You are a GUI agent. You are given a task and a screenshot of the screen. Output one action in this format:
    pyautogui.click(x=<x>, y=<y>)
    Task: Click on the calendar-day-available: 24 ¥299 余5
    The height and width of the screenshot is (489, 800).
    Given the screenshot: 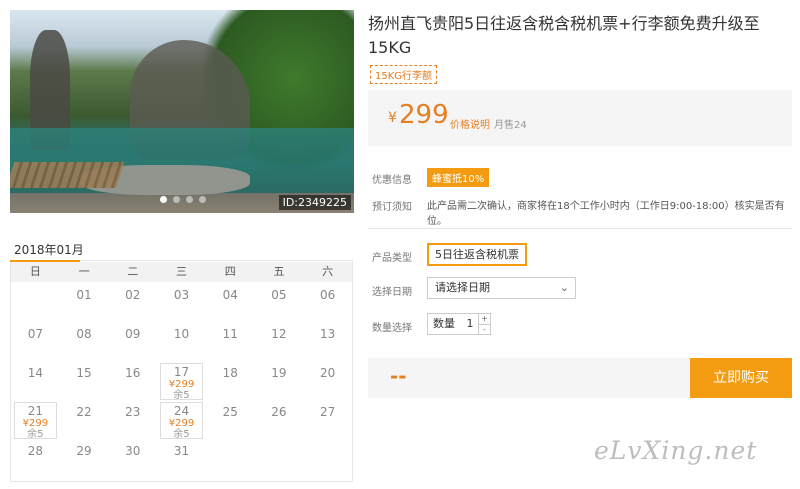 What is the action you would take?
    pyautogui.click(x=181, y=421)
    